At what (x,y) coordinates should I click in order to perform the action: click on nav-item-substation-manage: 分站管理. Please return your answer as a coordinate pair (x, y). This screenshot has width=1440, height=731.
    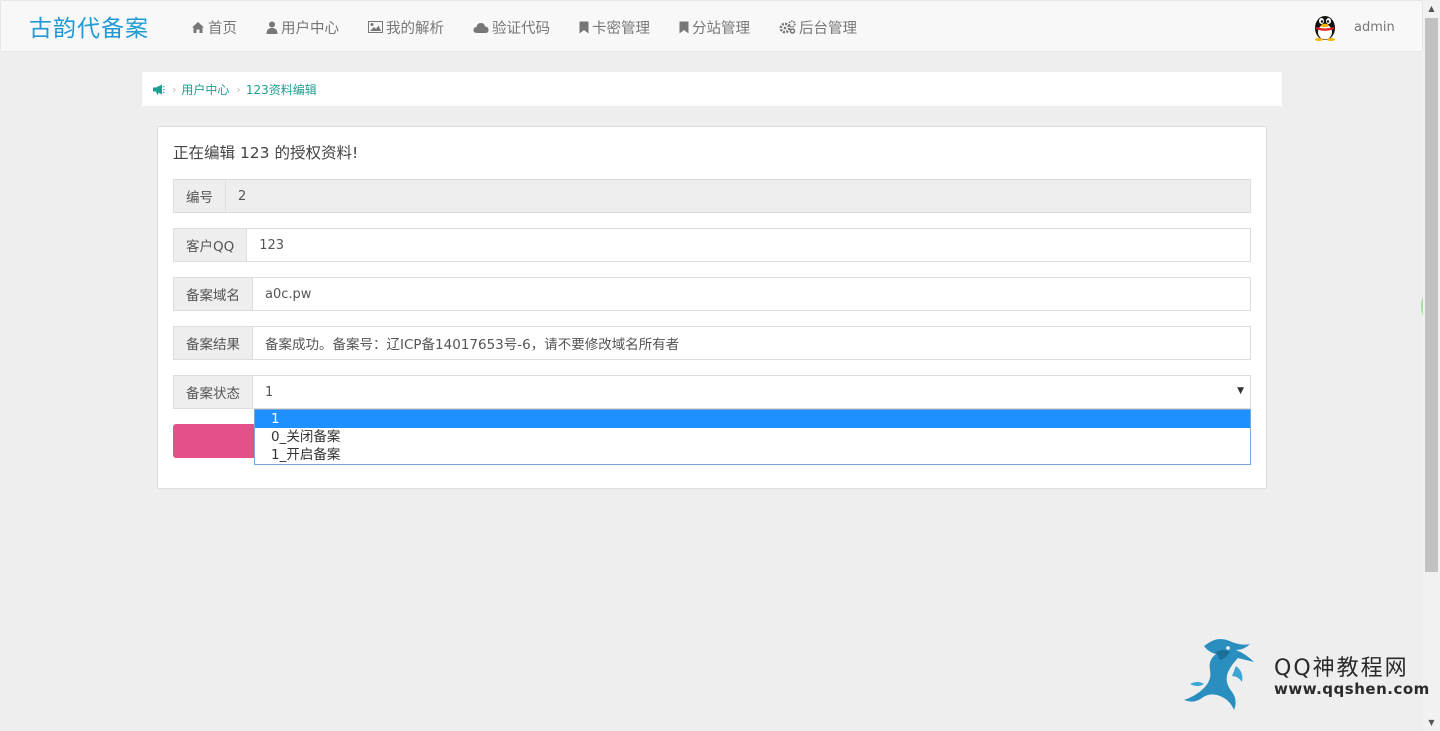
    Looking at the image, I should click on (714, 27).